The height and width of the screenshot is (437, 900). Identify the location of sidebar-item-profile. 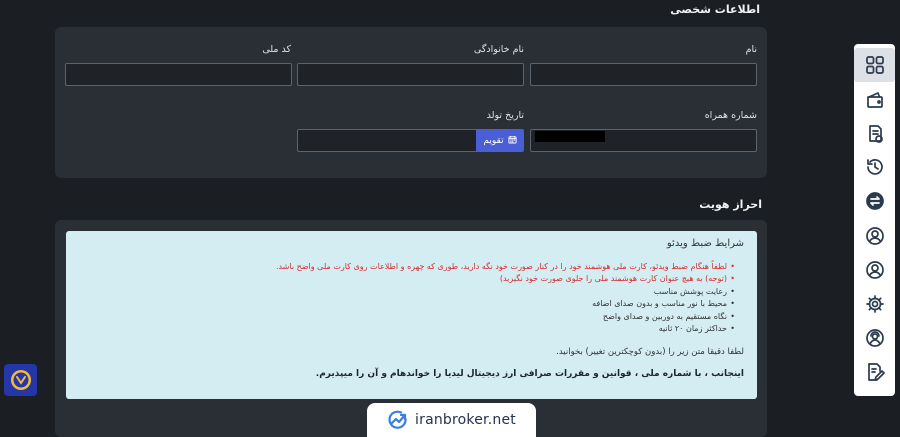
(874, 236).